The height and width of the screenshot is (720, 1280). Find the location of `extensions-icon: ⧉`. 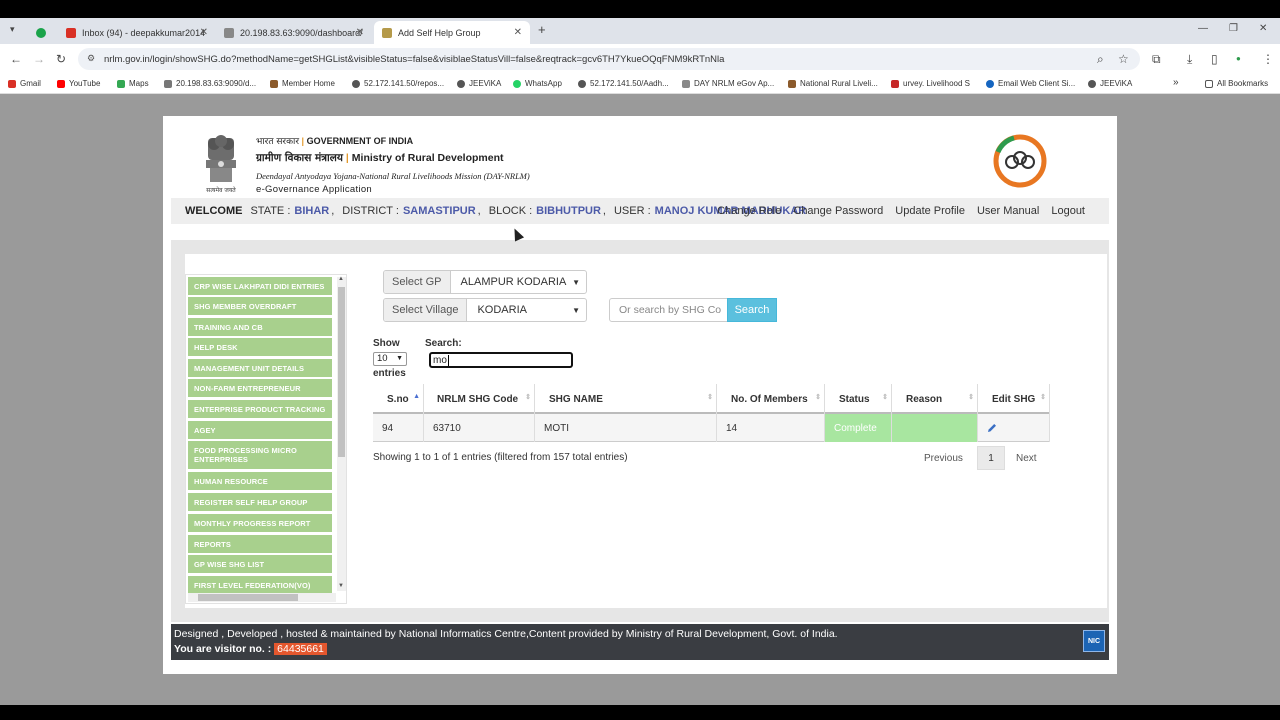

extensions-icon: ⧉ is located at coordinates (1156, 59).